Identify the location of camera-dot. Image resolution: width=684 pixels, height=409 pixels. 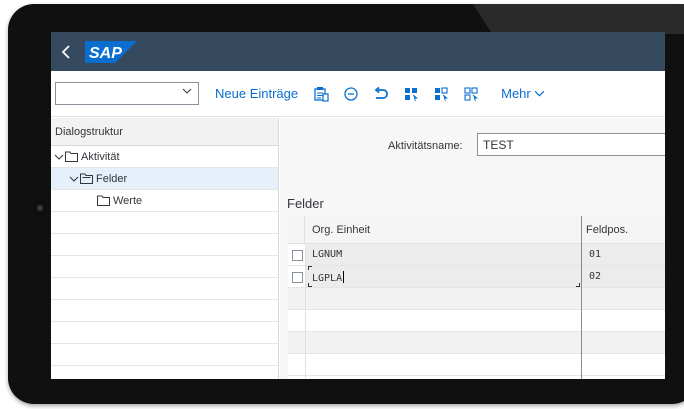
(40, 208).